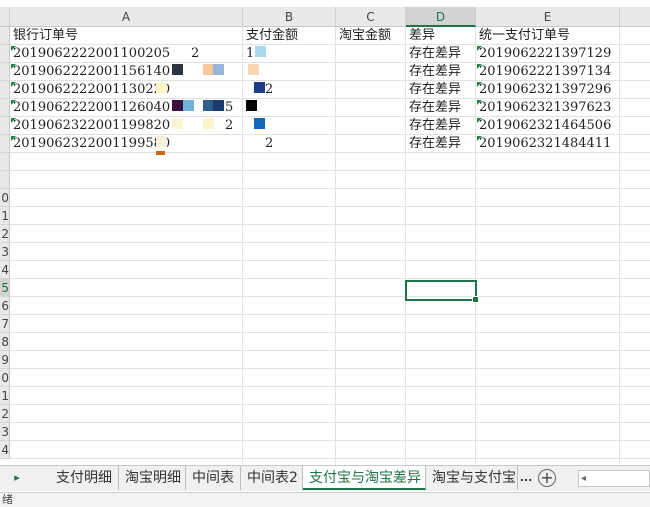 This screenshot has width=650, height=507. I want to click on add-sheet-icon: +, so click(547, 478).